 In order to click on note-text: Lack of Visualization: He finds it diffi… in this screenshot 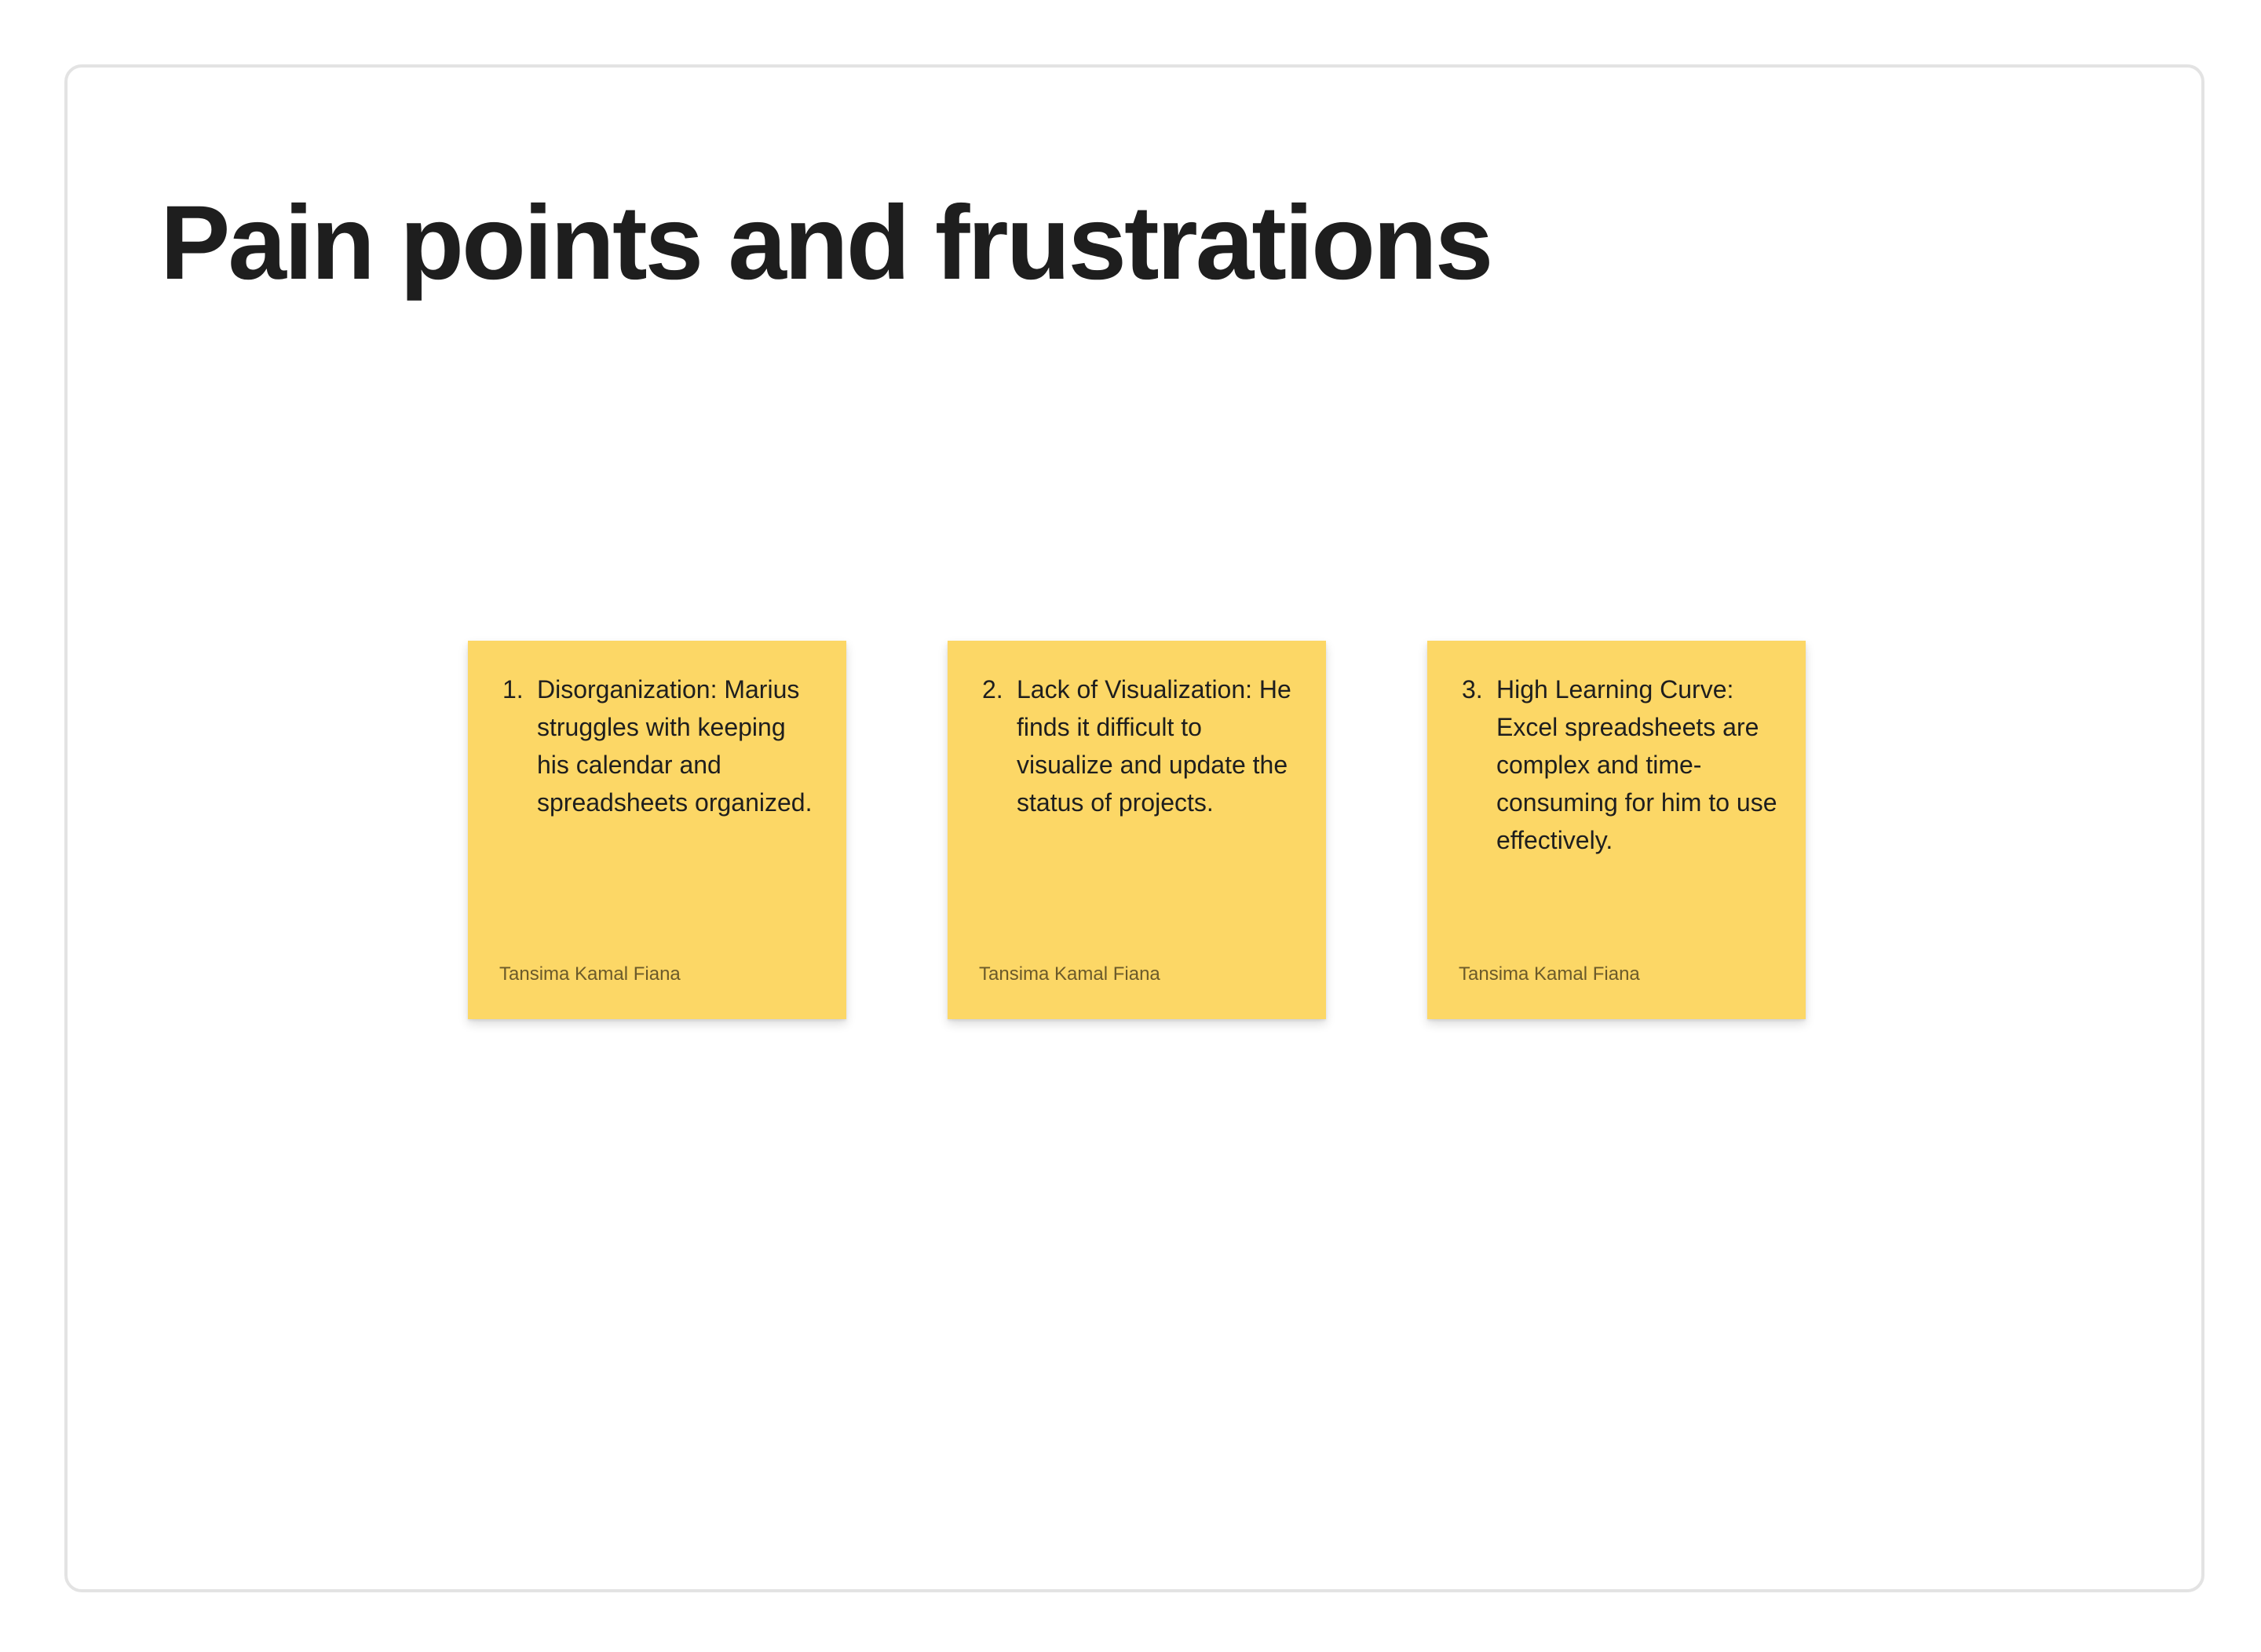, I will do `click(1154, 746)`.